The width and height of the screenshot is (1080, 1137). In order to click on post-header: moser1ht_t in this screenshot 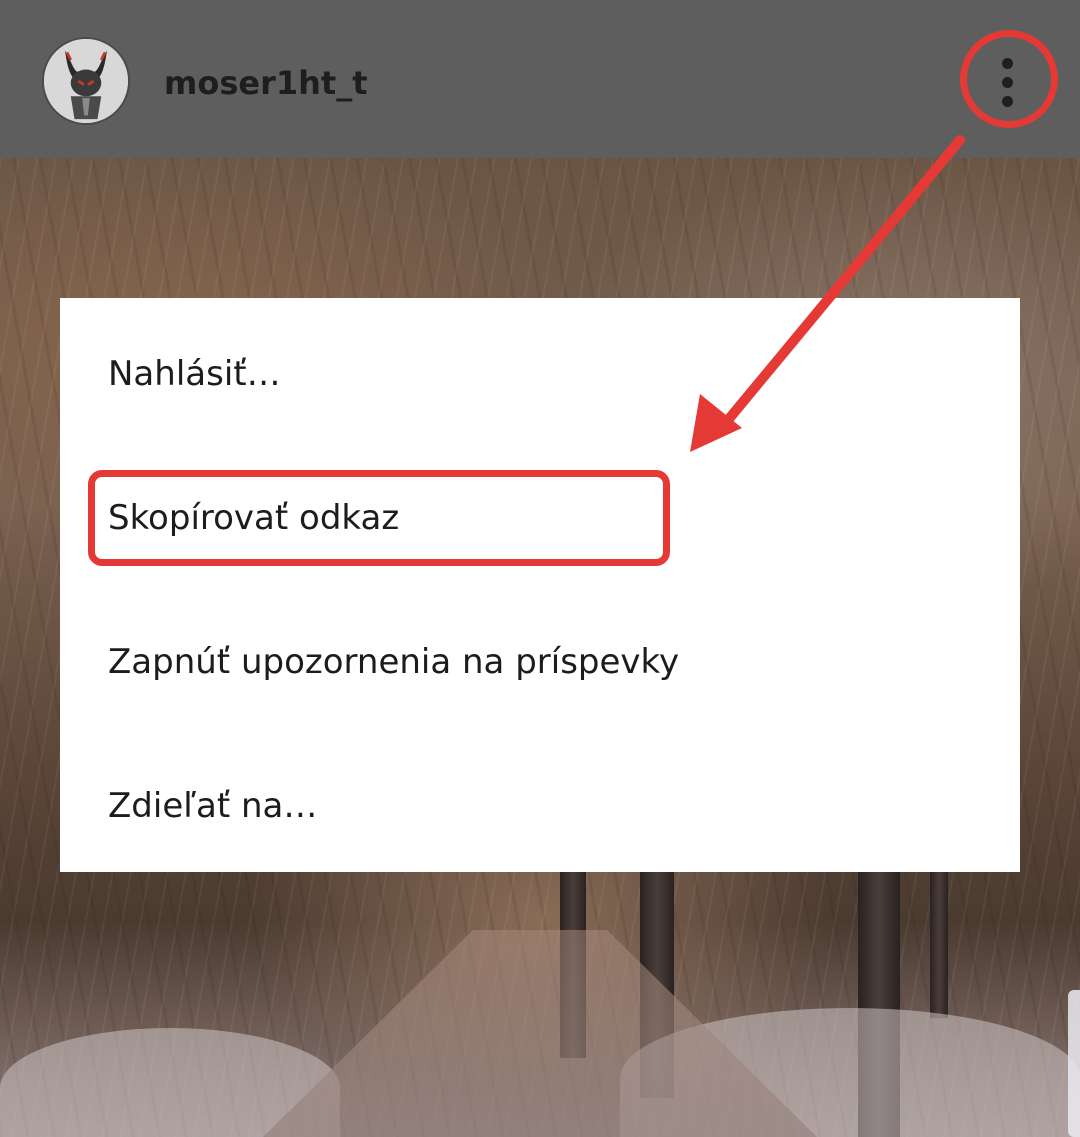, I will do `click(540, 79)`.